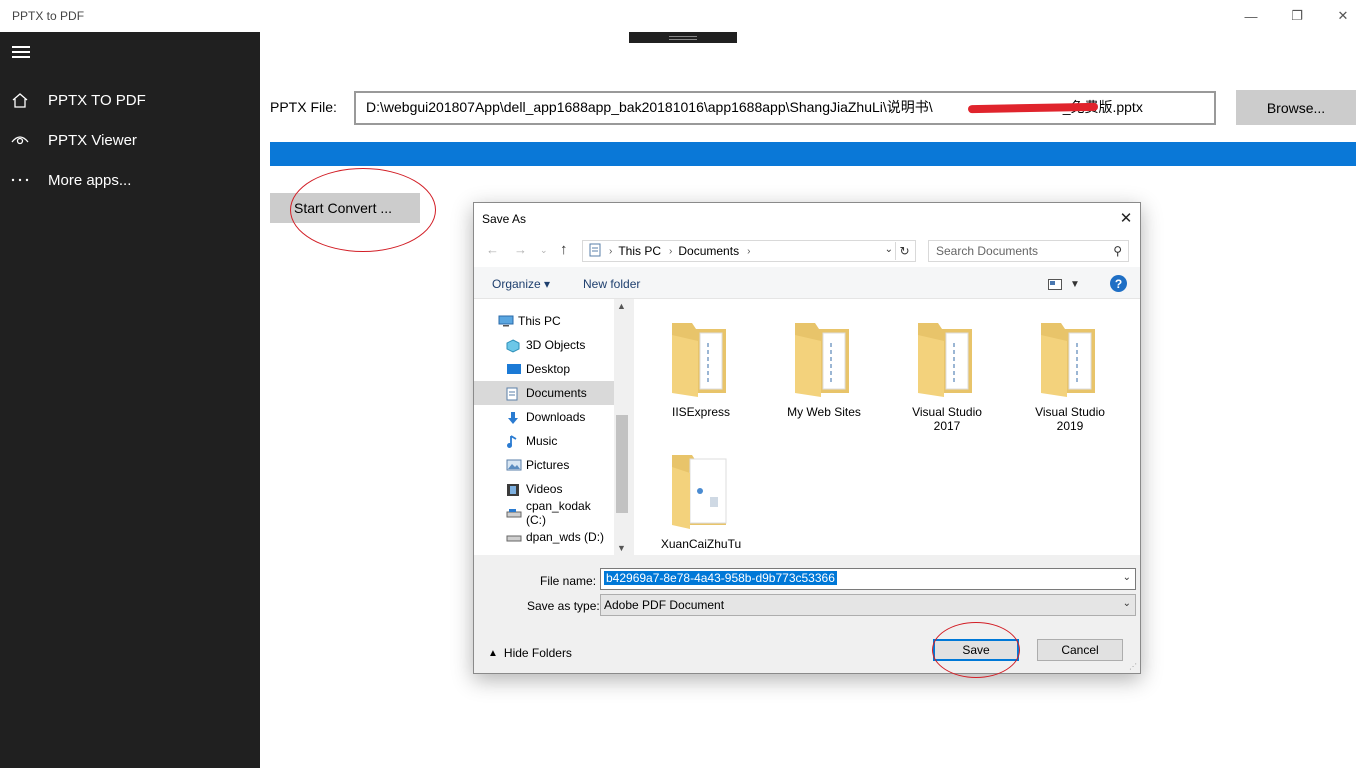  What do you see at coordinates (513, 417) in the screenshot?
I see `download-icon` at bounding box center [513, 417].